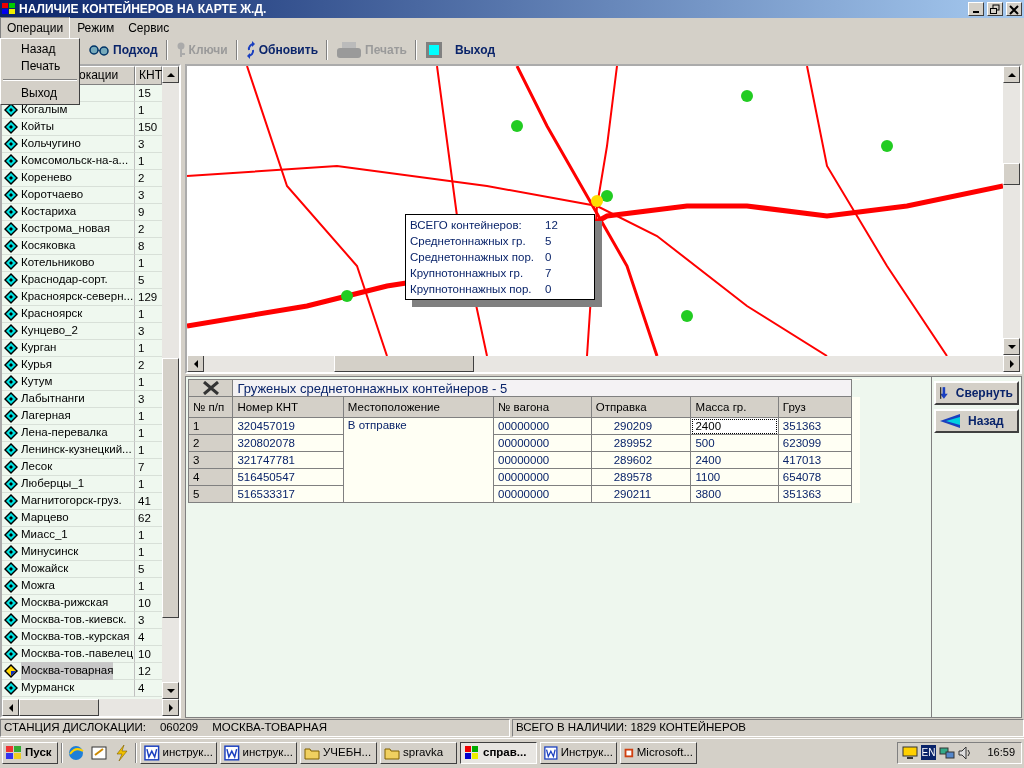  What do you see at coordinates (179, 728) in the screenshot?
I see `status-text: 060209` at bounding box center [179, 728].